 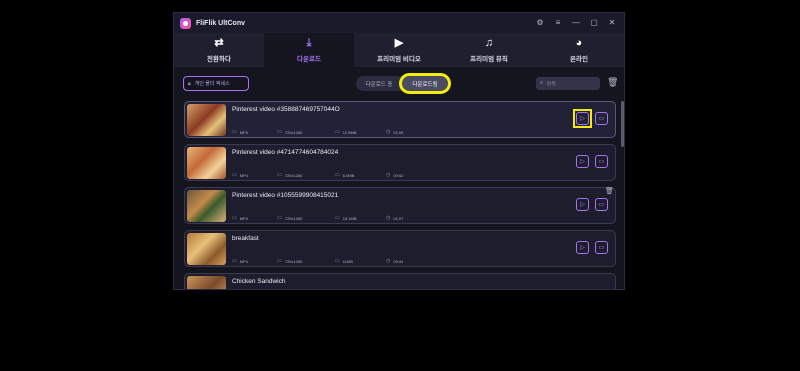 I want to click on download-toolbar: 🔒︎ 개인 폴더 액세스 다운로드 중 다운로드됨 ⌕ 🗑︎, so click(x=399, y=82).